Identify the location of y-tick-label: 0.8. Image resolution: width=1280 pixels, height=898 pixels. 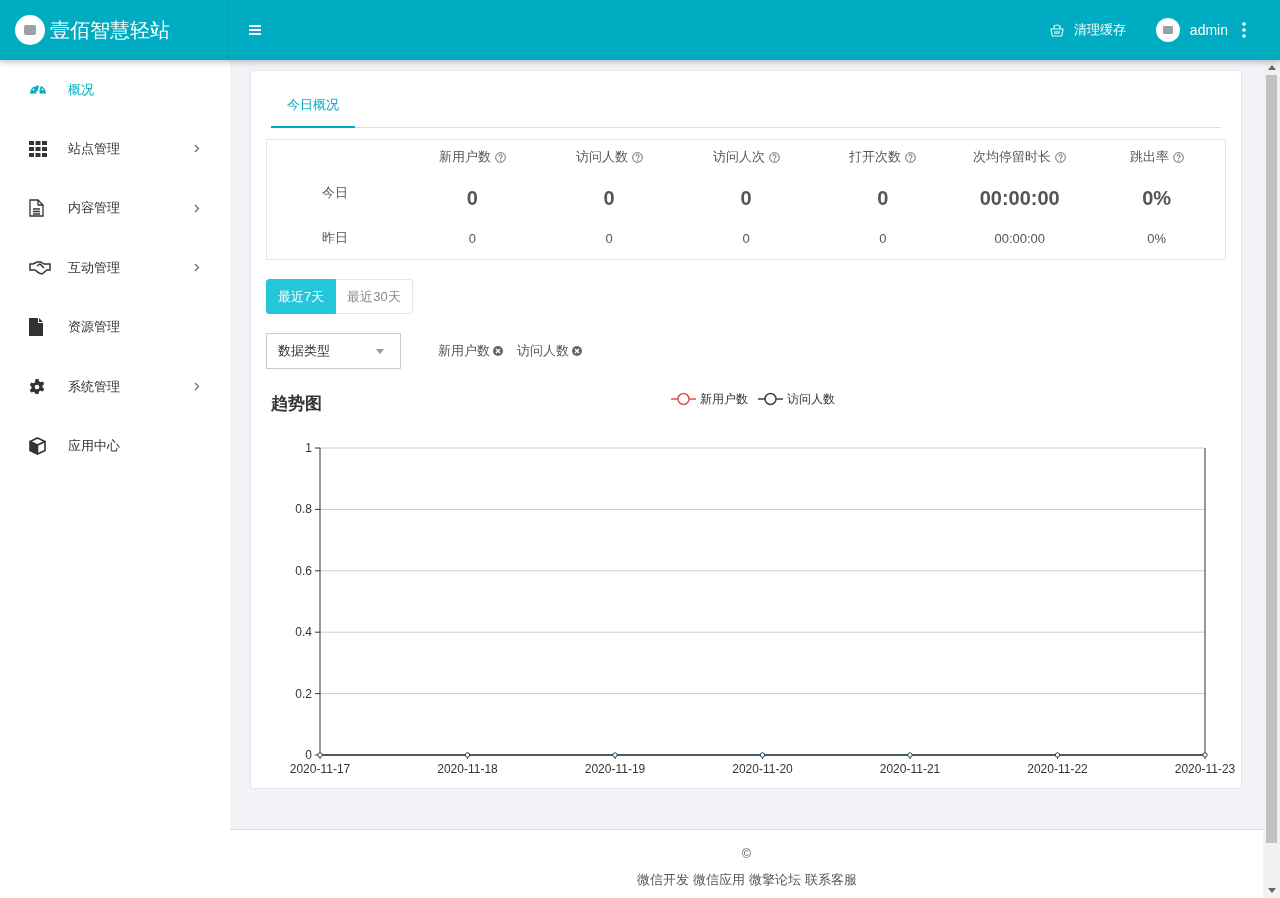
(303, 509).